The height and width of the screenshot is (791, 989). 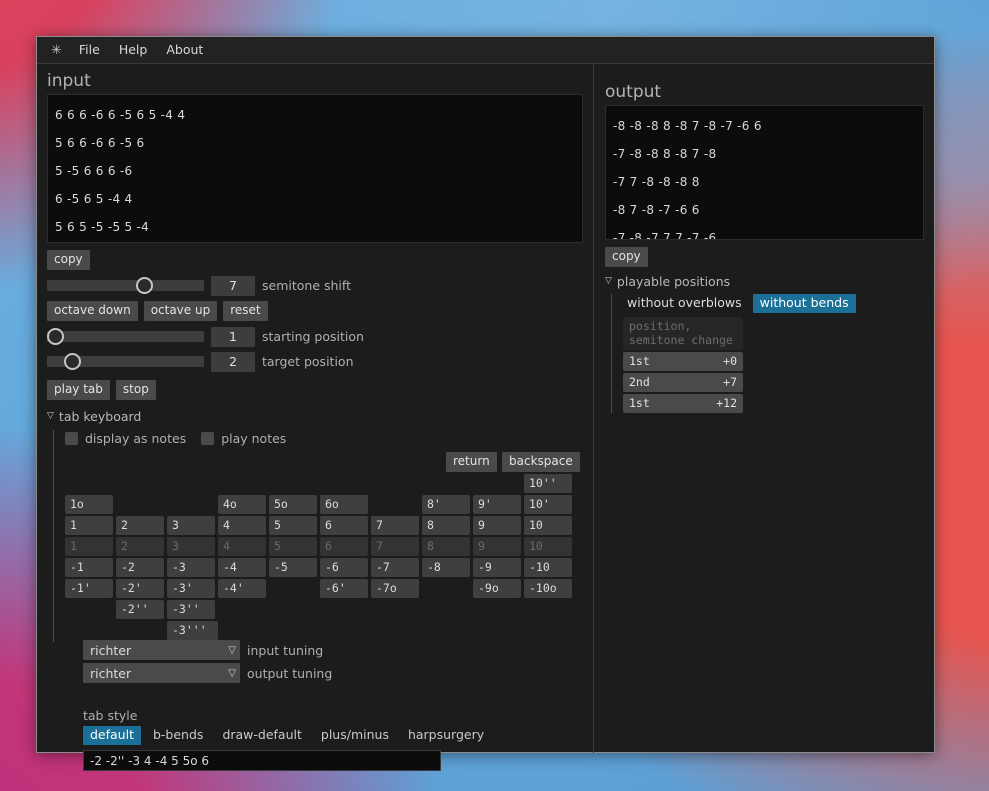 What do you see at coordinates (72, 361) in the screenshot?
I see `target-position-knob` at bounding box center [72, 361].